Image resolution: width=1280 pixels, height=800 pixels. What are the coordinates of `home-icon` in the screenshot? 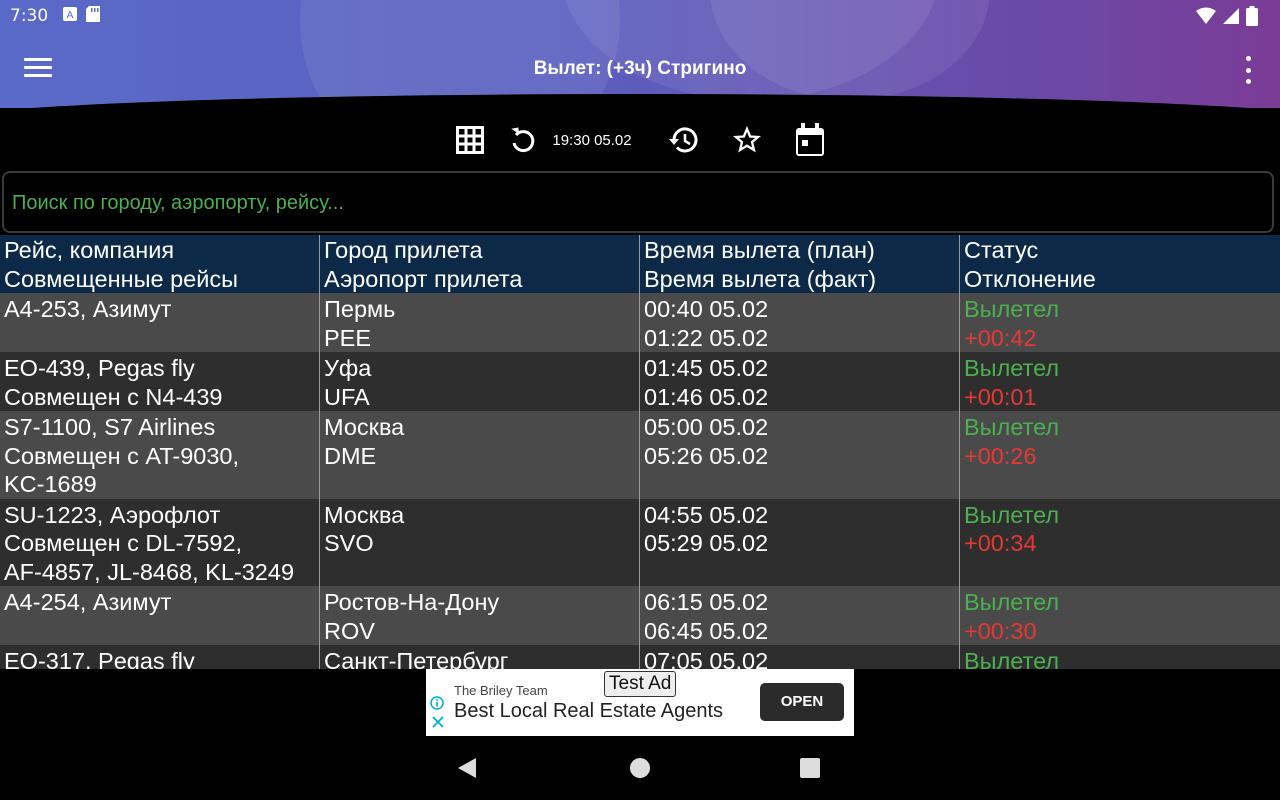 It's located at (640, 768).